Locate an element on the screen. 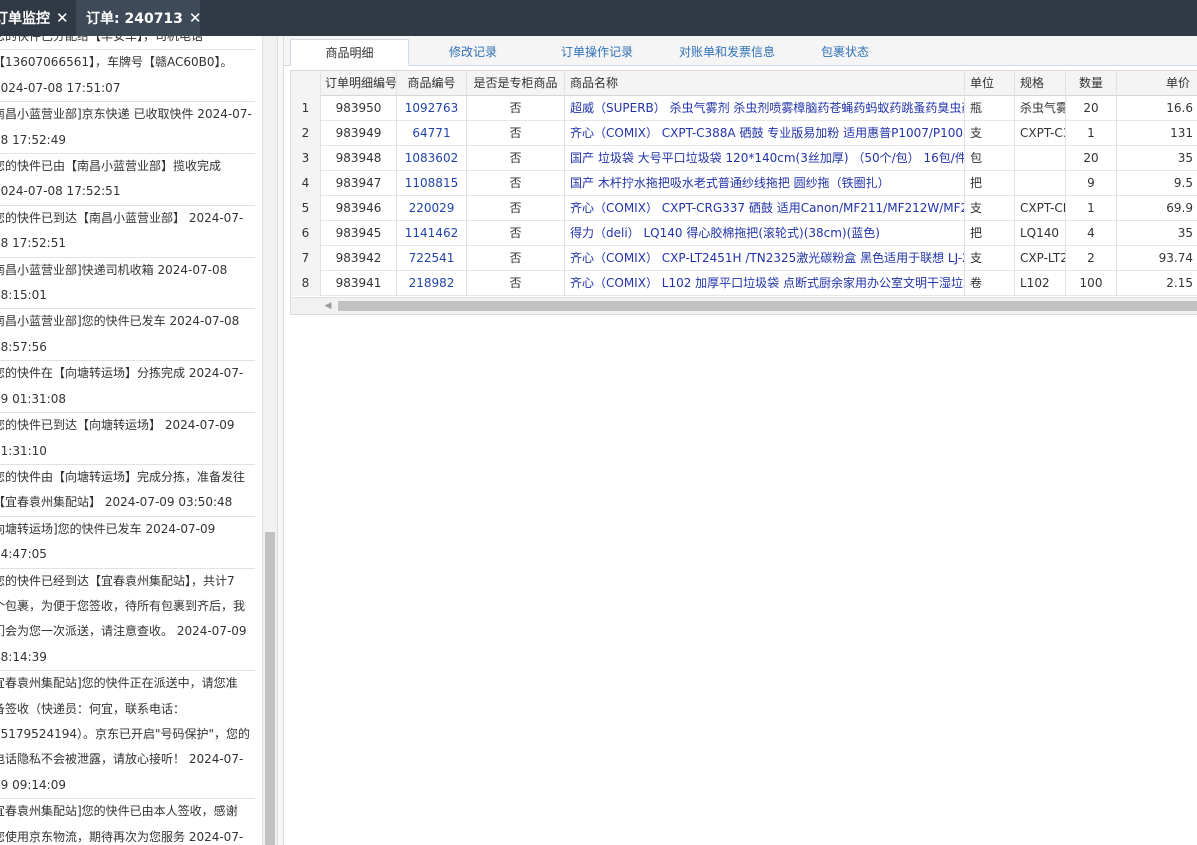 The image size is (1197, 845). log-entry-line: 18:57:56 is located at coordinates (23, 346).